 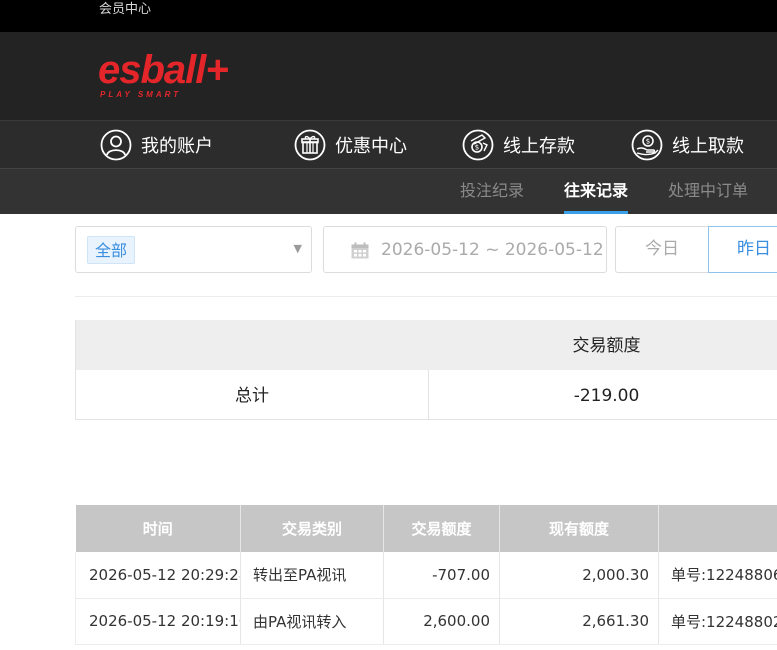 What do you see at coordinates (596, 191) in the screenshot?
I see `tab-transaction-records: 往来记录` at bounding box center [596, 191].